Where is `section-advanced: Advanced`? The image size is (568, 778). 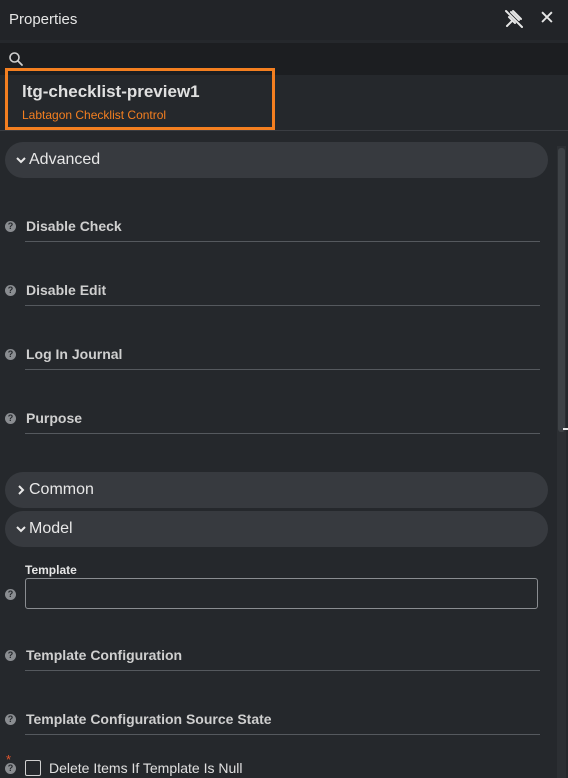
section-advanced: Advanced is located at coordinates (276, 160).